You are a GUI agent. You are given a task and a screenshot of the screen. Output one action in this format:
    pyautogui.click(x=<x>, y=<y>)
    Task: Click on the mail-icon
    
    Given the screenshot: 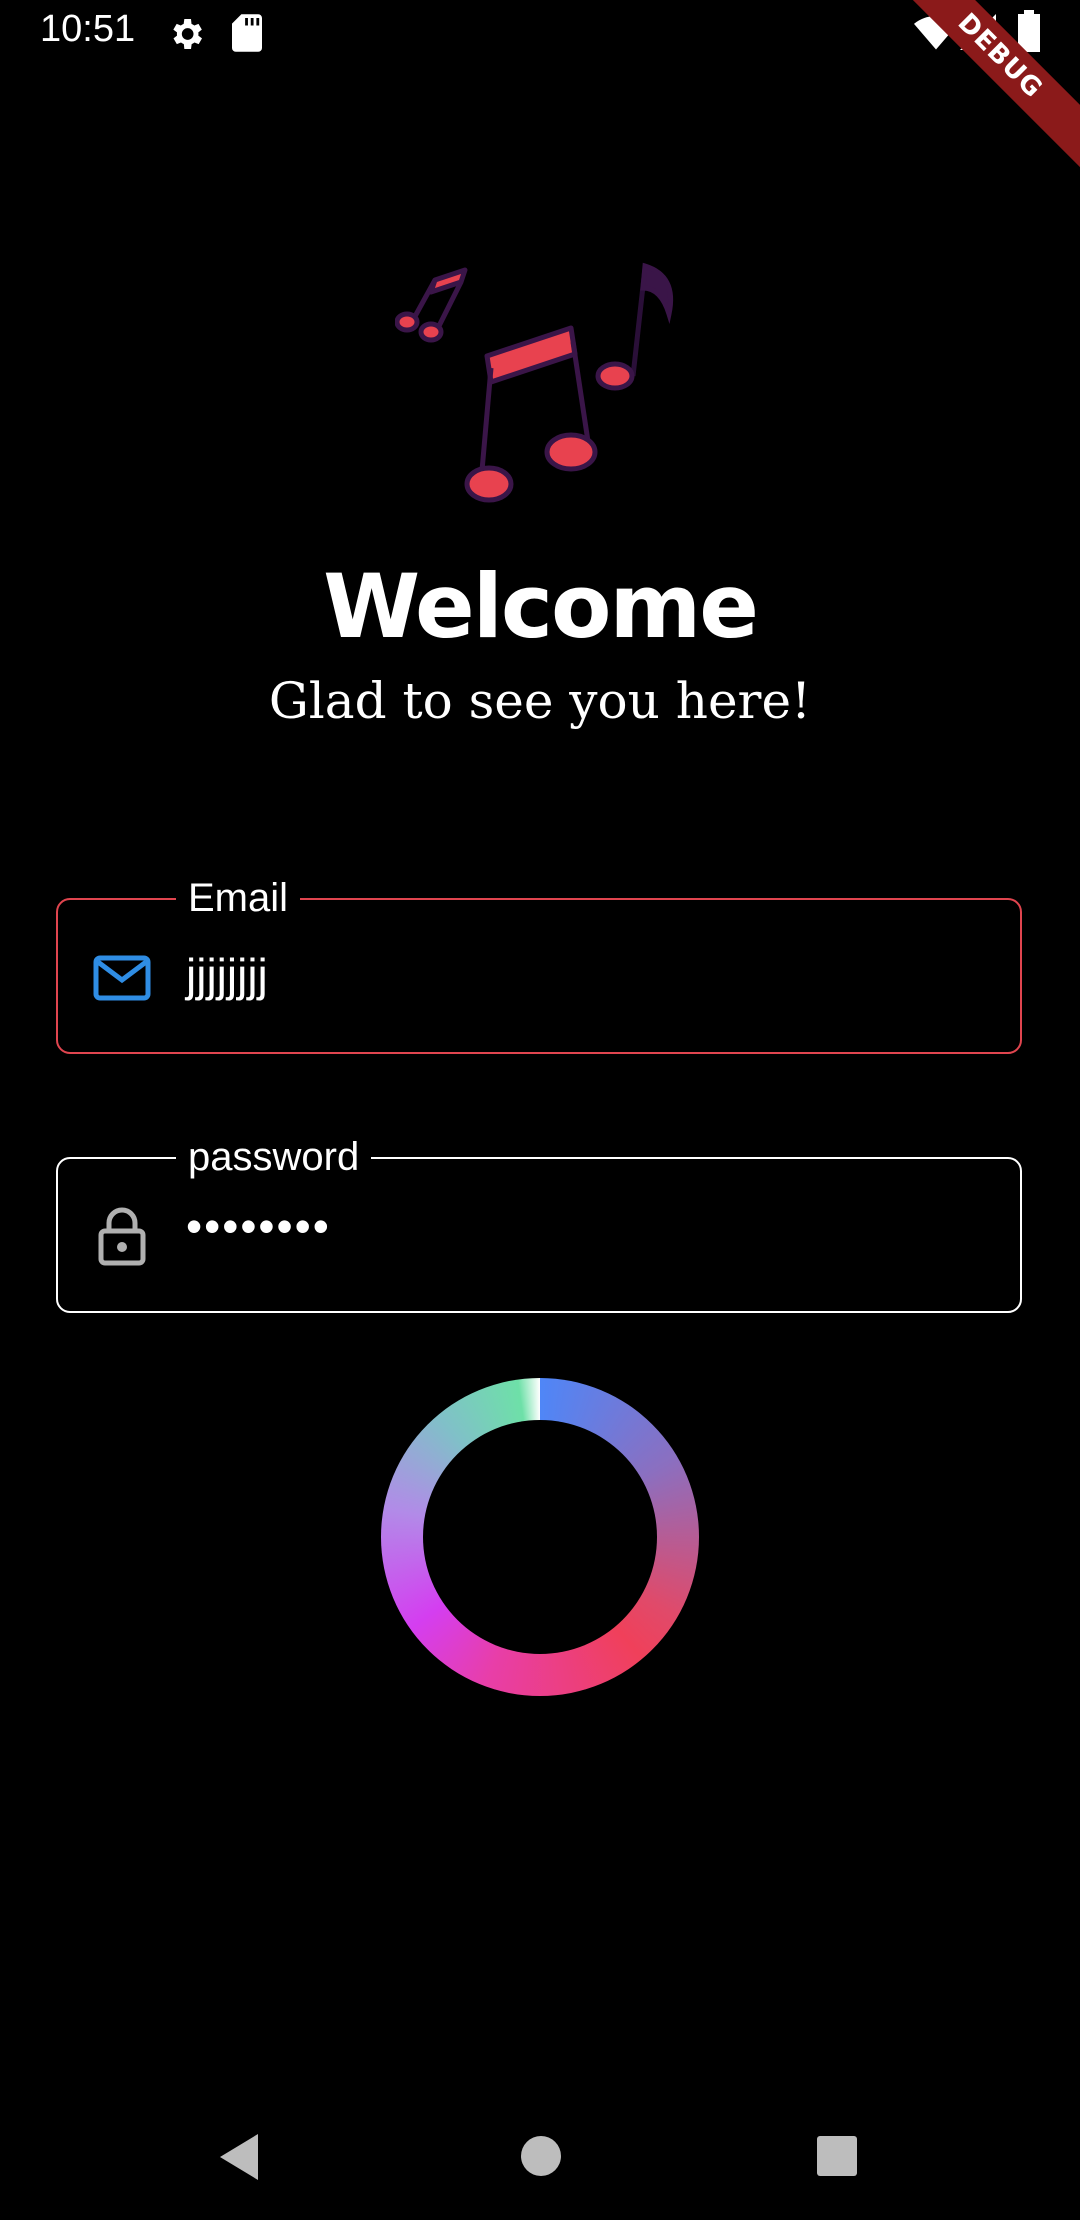 What is the action you would take?
    pyautogui.click(x=122, y=978)
    